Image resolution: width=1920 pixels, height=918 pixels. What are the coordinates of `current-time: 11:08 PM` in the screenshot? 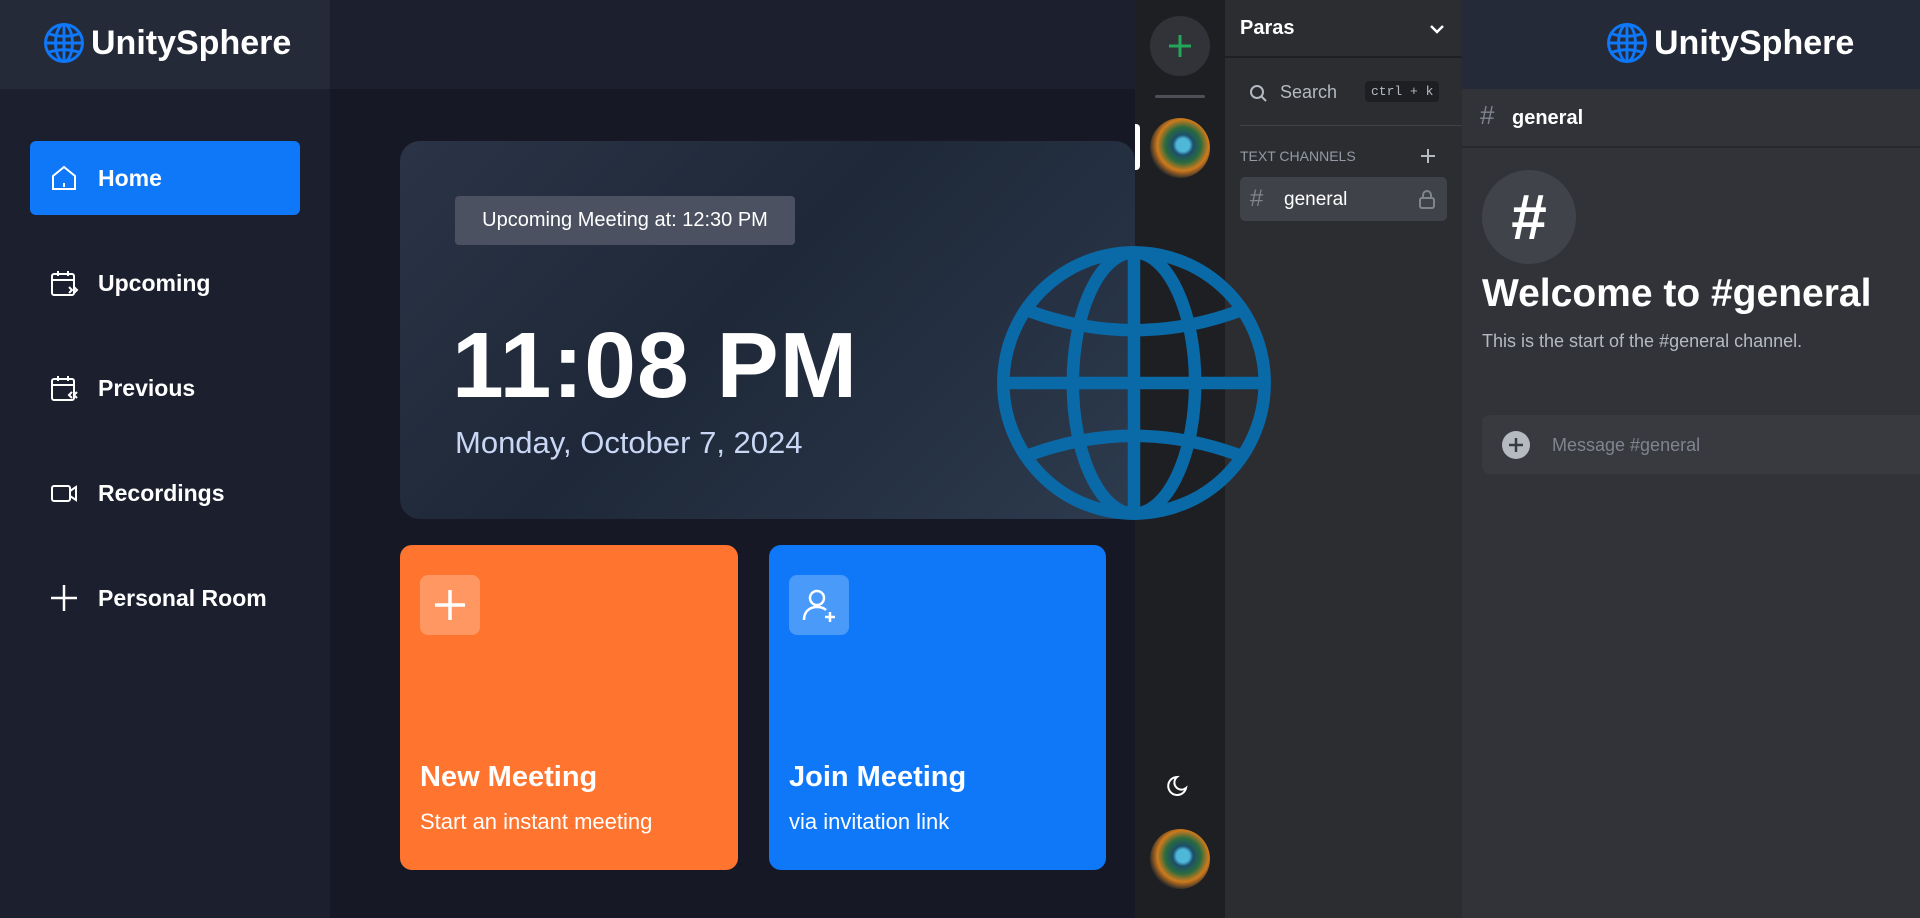 It's located at (655, 365).